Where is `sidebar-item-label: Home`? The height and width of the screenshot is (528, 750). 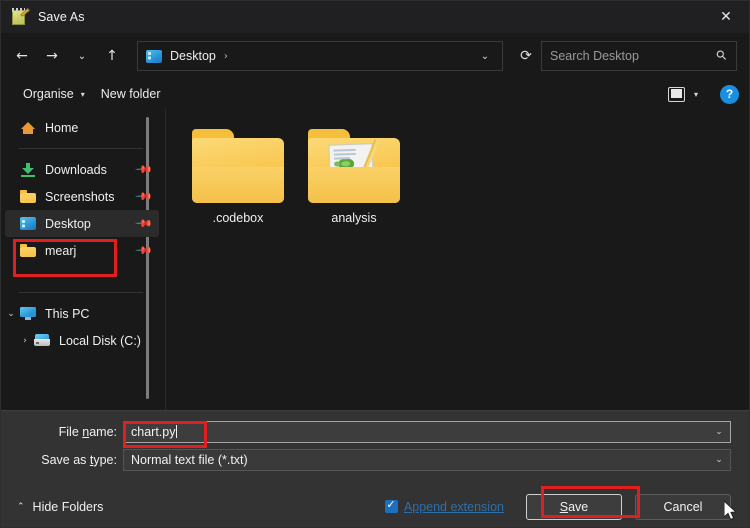
sidebar-item-label: Home is located at coordinates (62, 127).